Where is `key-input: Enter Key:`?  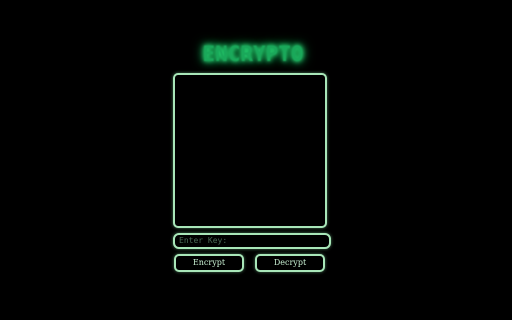
key-input: Enter Key: is located at coordinates (252, 241).